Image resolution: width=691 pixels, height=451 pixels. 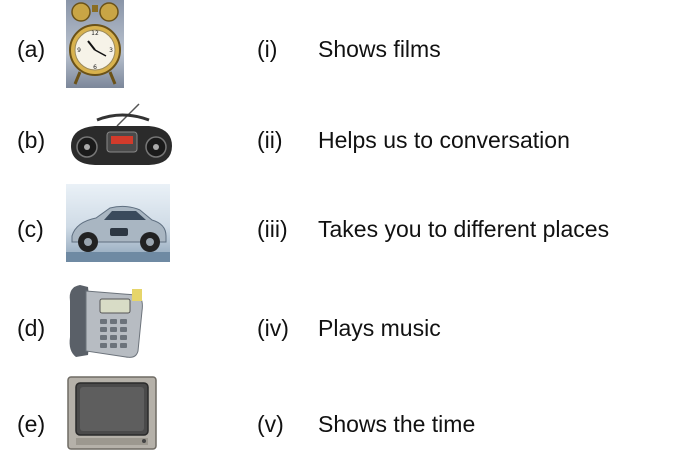 What do you see at coordinates (397, 424) in the screenshot?
I see `use-text-v: Shows the time` at bounding box center [397, 424].